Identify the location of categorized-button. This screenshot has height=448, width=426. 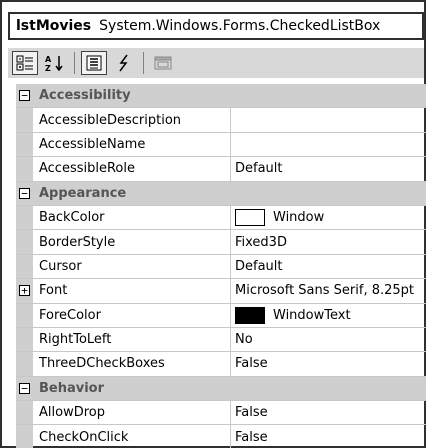
(25, 63).